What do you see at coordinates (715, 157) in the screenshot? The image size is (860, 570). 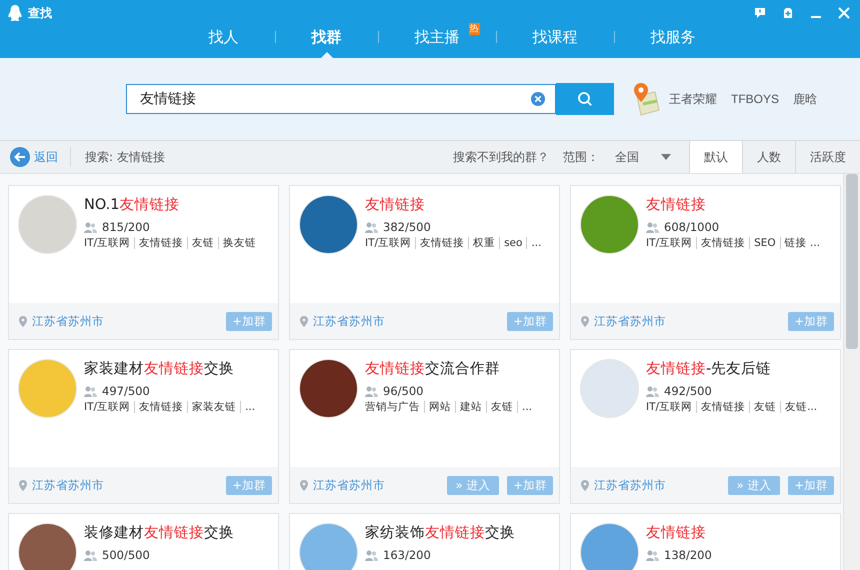 I see `sort-tab: 默认` at bounding box center [715, 157].